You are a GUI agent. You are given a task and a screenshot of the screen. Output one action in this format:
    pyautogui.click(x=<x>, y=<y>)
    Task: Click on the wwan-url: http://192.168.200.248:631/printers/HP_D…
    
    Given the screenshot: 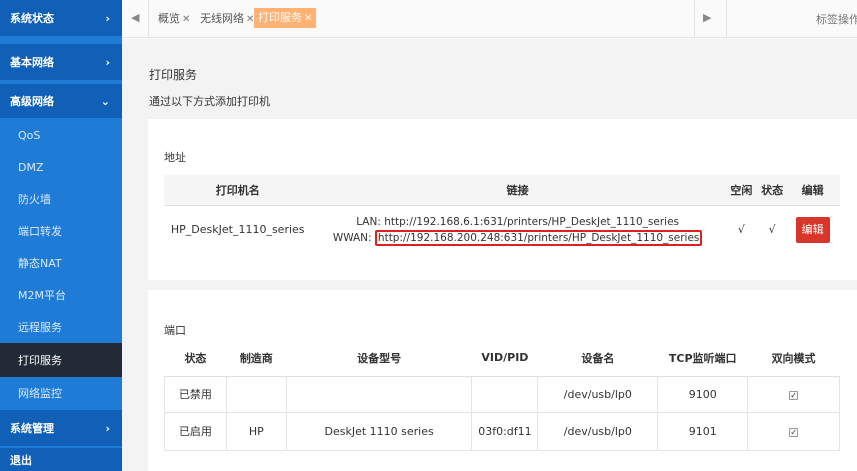 What is the action you would take?
    pyautogui.click(x=538, y=237)
    